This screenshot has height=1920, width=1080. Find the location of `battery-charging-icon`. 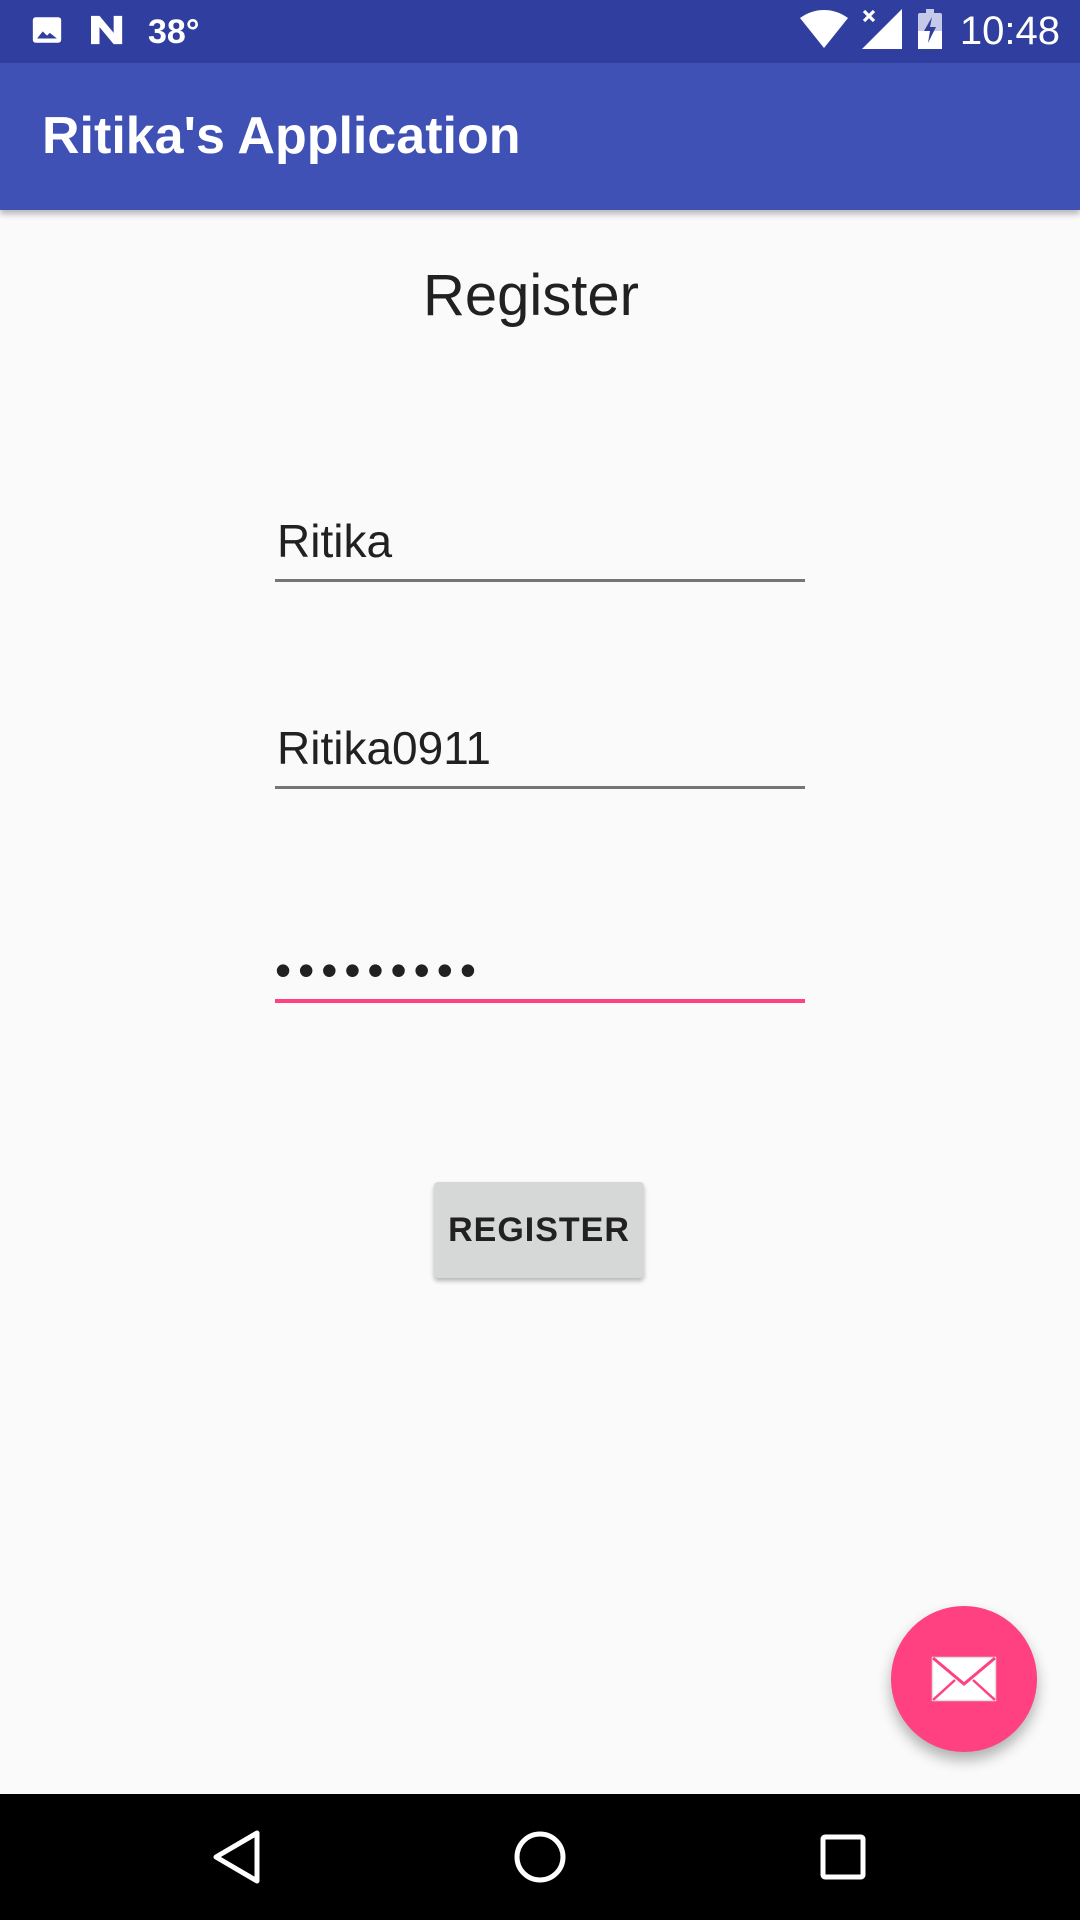

battery-charging-icon is located at coordinates (929, 31).